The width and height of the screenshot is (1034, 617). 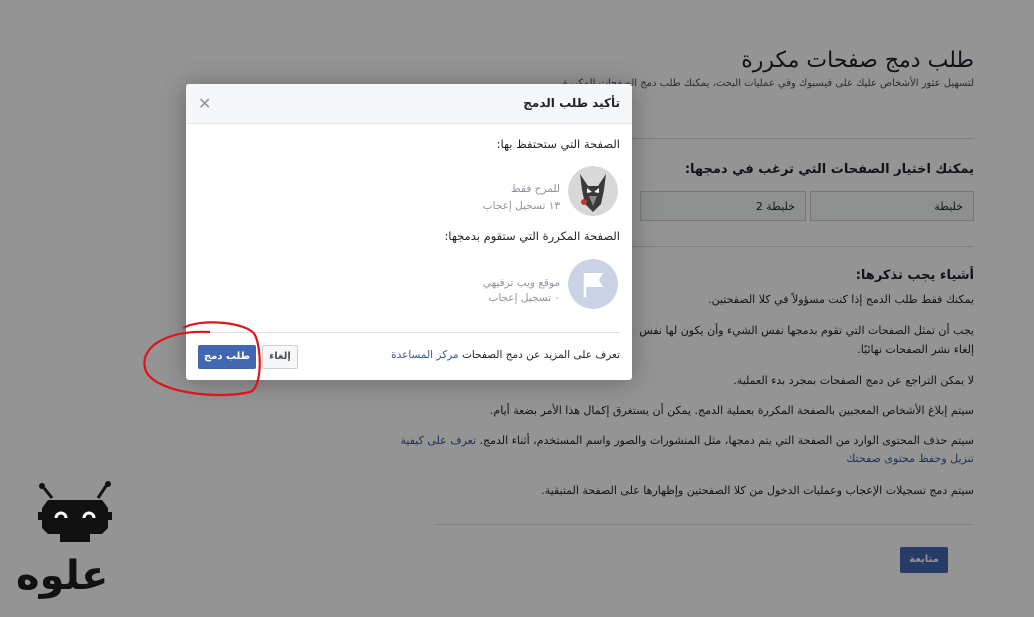 I want to click on brand-logo-text: علوه, so click(x=62, y=576).